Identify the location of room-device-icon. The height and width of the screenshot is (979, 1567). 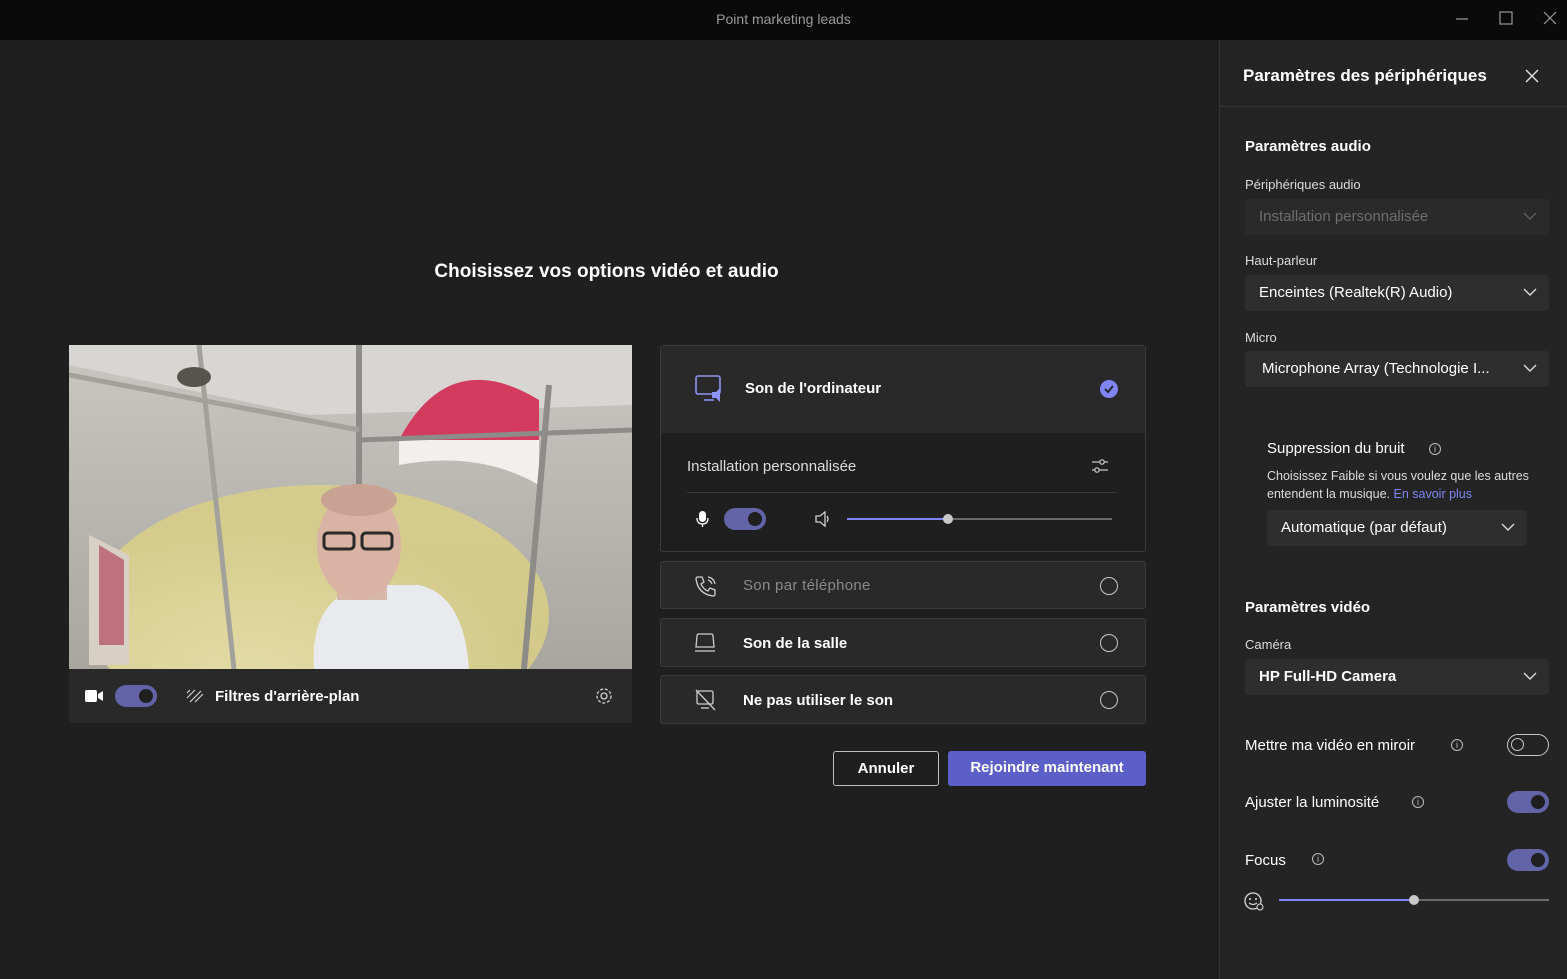
(705, 642).